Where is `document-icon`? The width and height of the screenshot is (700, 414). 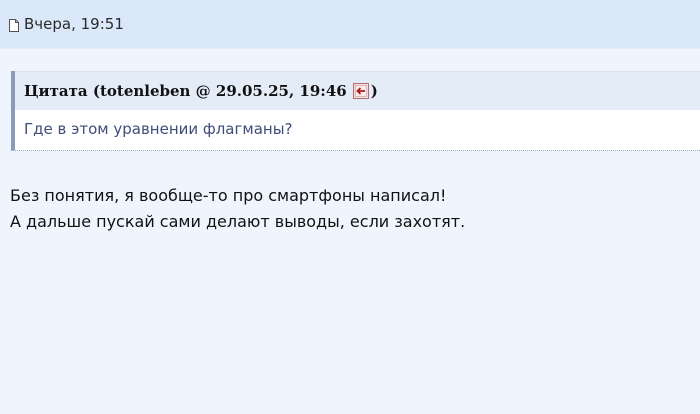 document-icon is located at coordinates (14, 25).